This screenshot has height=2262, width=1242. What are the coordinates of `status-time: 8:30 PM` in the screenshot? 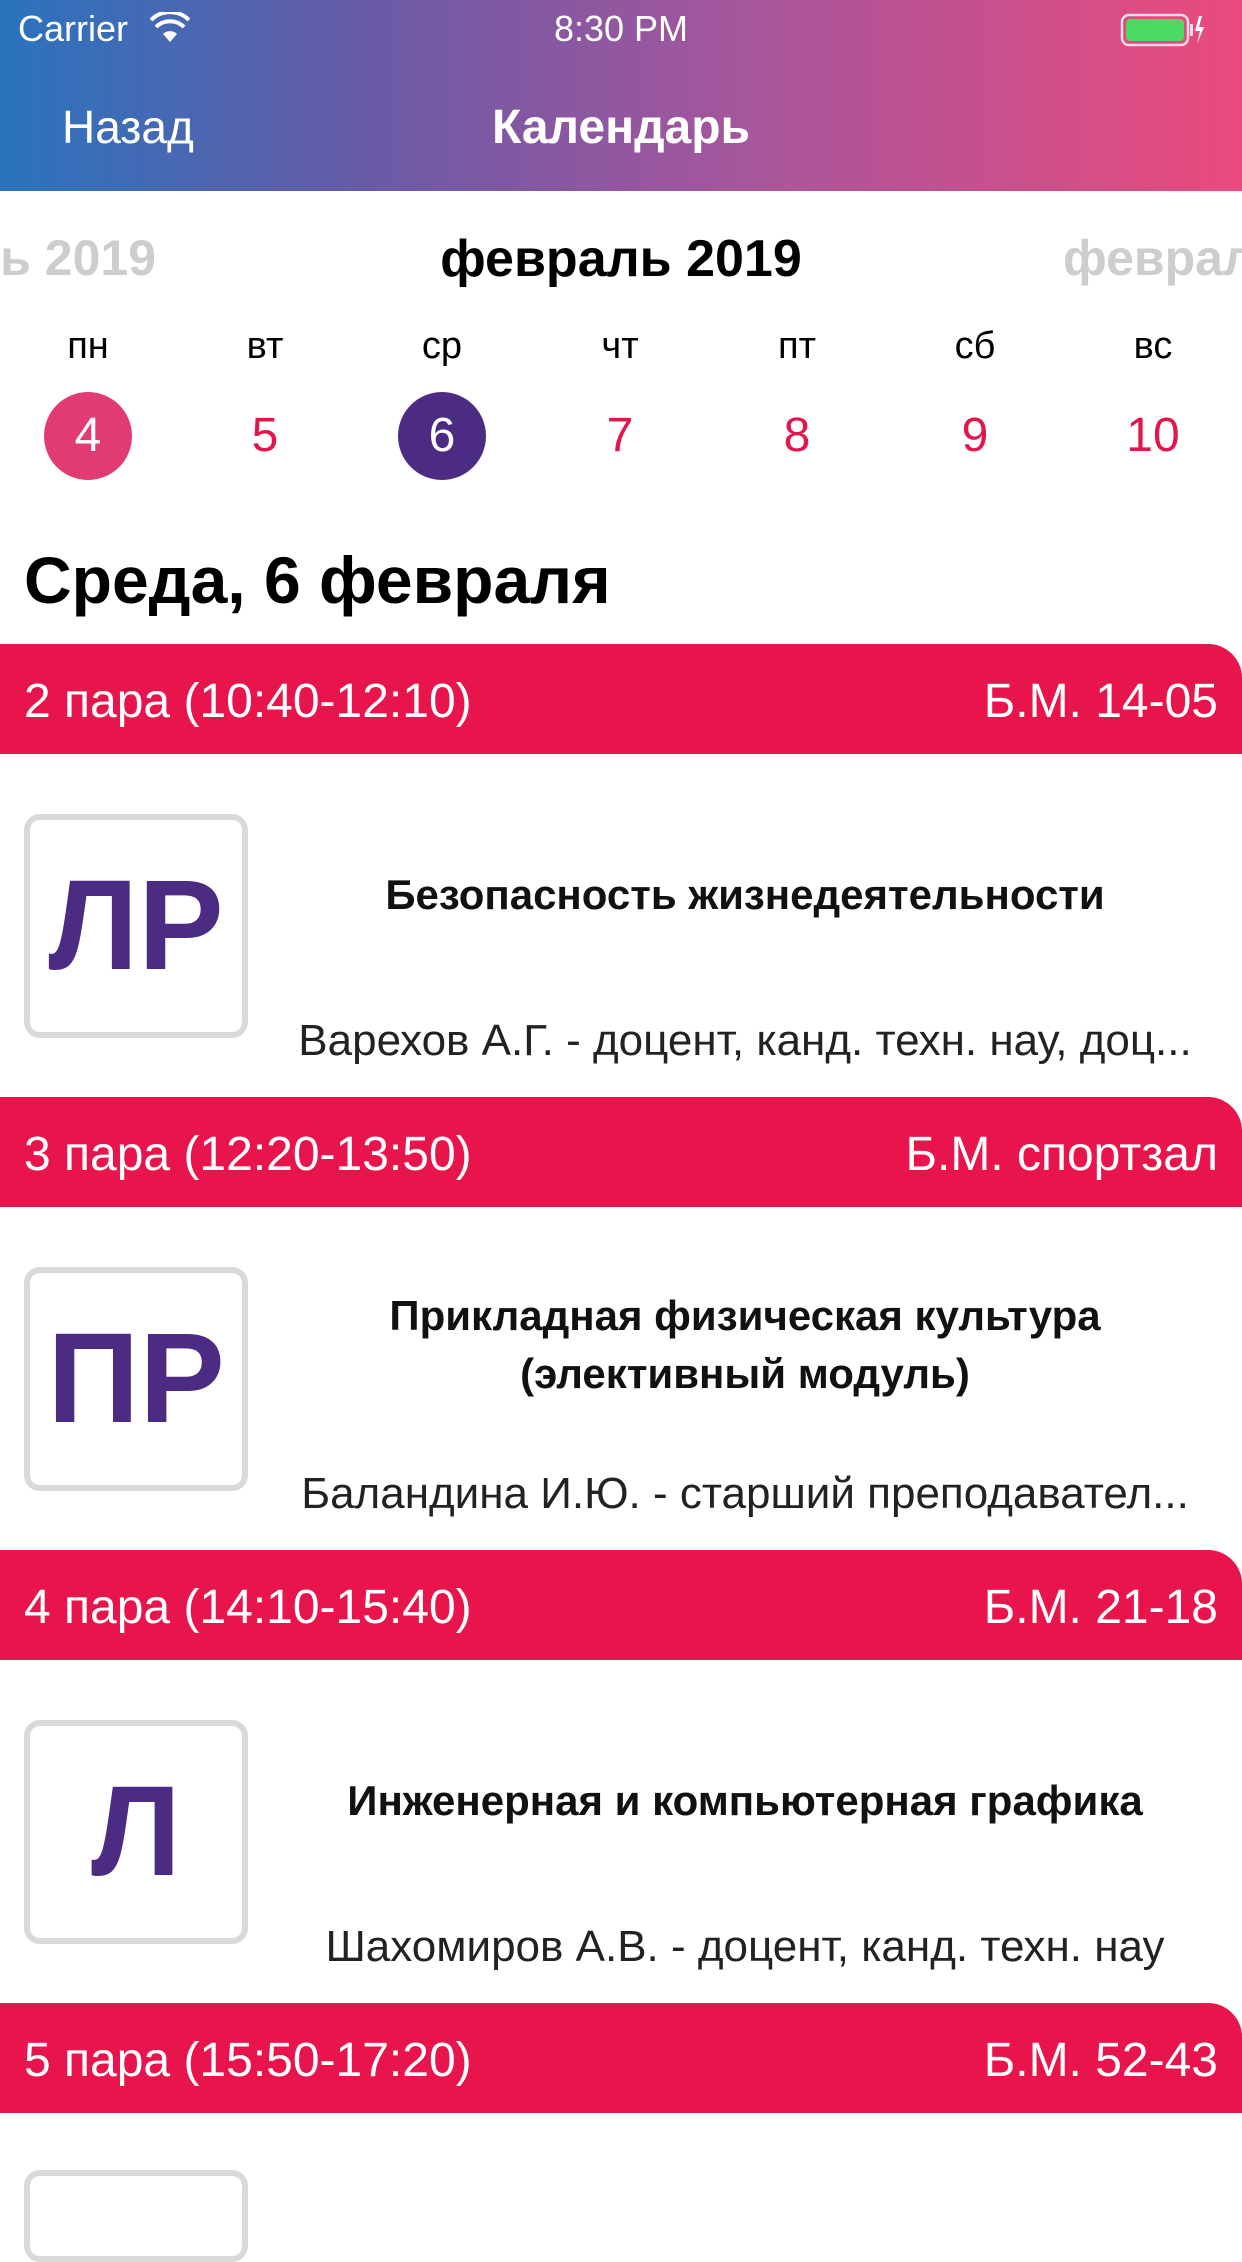 It's located at (621, 28).